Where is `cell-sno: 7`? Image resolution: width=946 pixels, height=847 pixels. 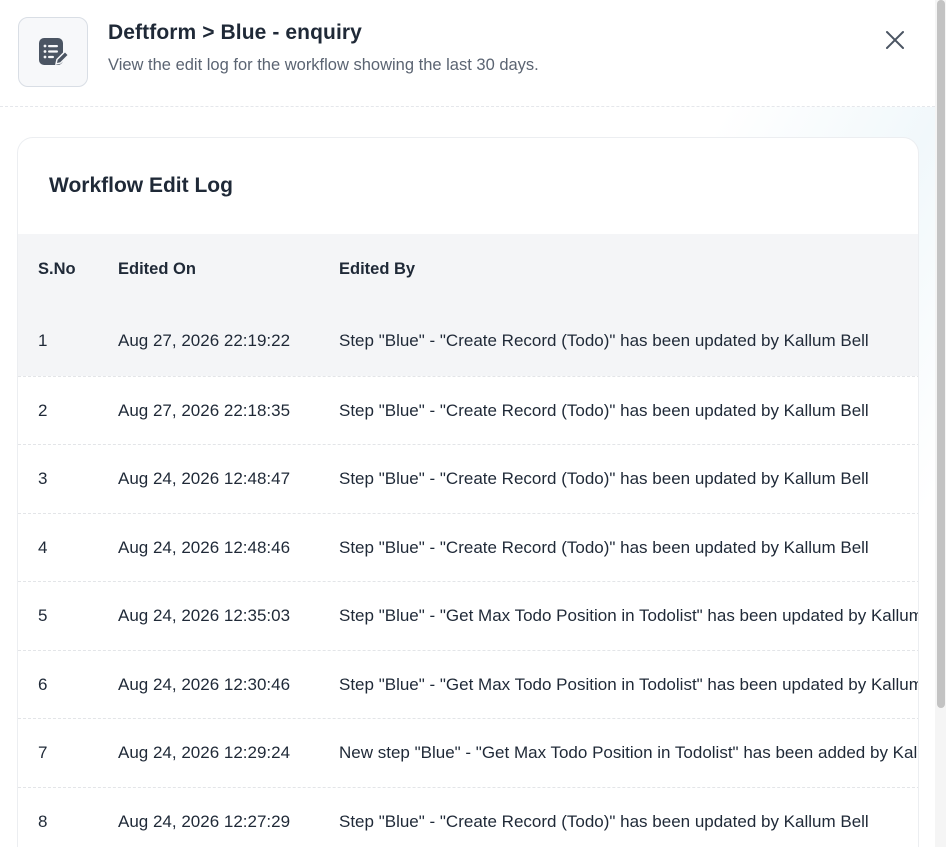 cell-sno: 7 is located at coordinates (43, 752).